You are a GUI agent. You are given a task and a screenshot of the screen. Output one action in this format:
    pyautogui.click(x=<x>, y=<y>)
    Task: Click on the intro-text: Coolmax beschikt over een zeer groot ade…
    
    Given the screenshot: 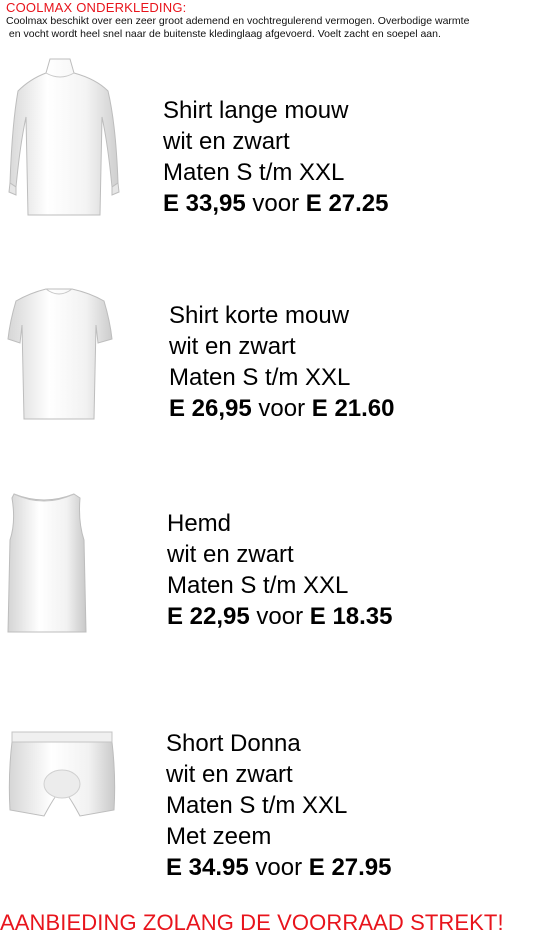 What is the action you would take?
    pyautogui.click(x=273, y=28)
    